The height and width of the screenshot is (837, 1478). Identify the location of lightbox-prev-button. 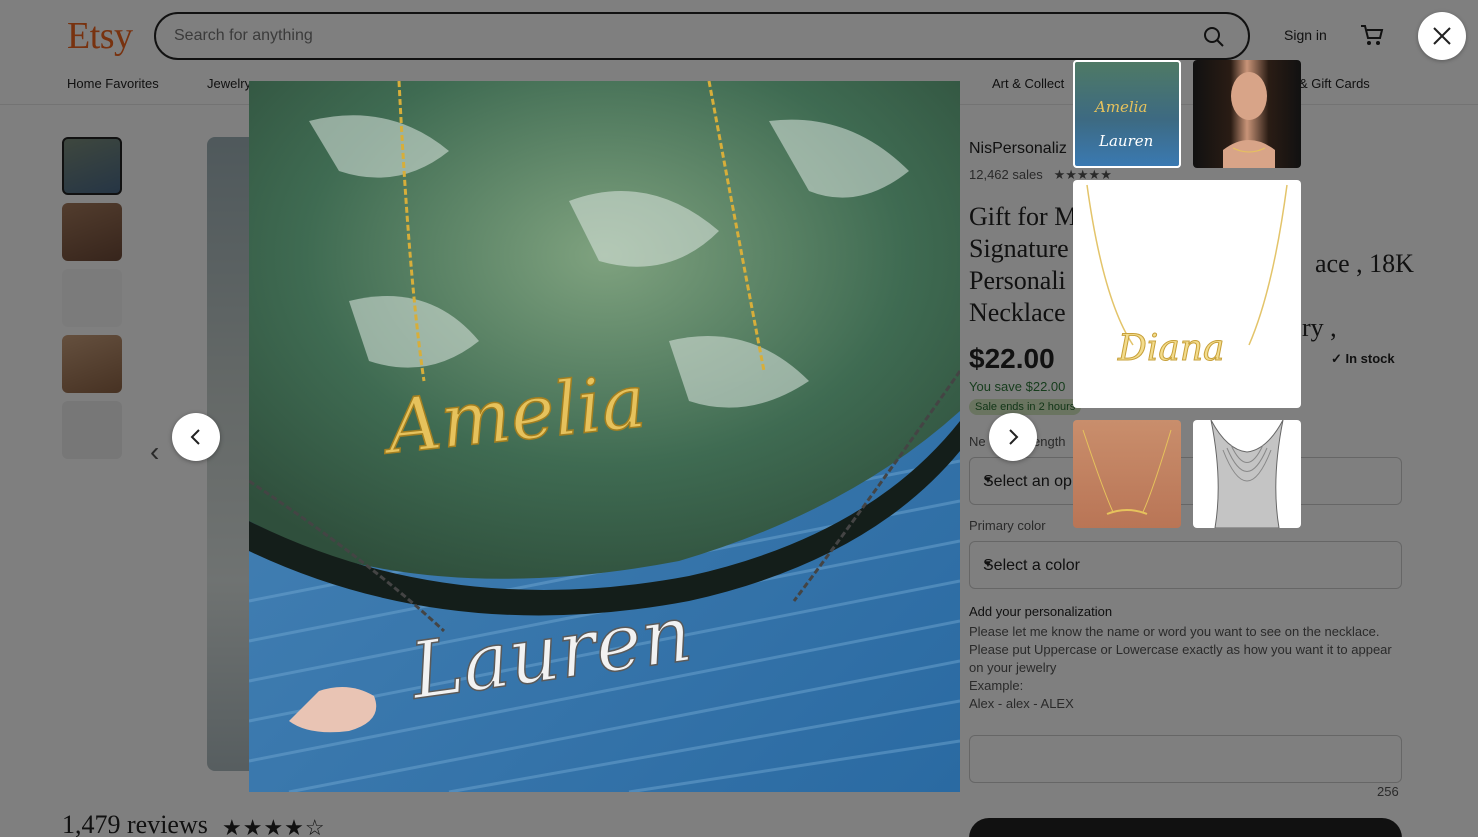
(196, 437).